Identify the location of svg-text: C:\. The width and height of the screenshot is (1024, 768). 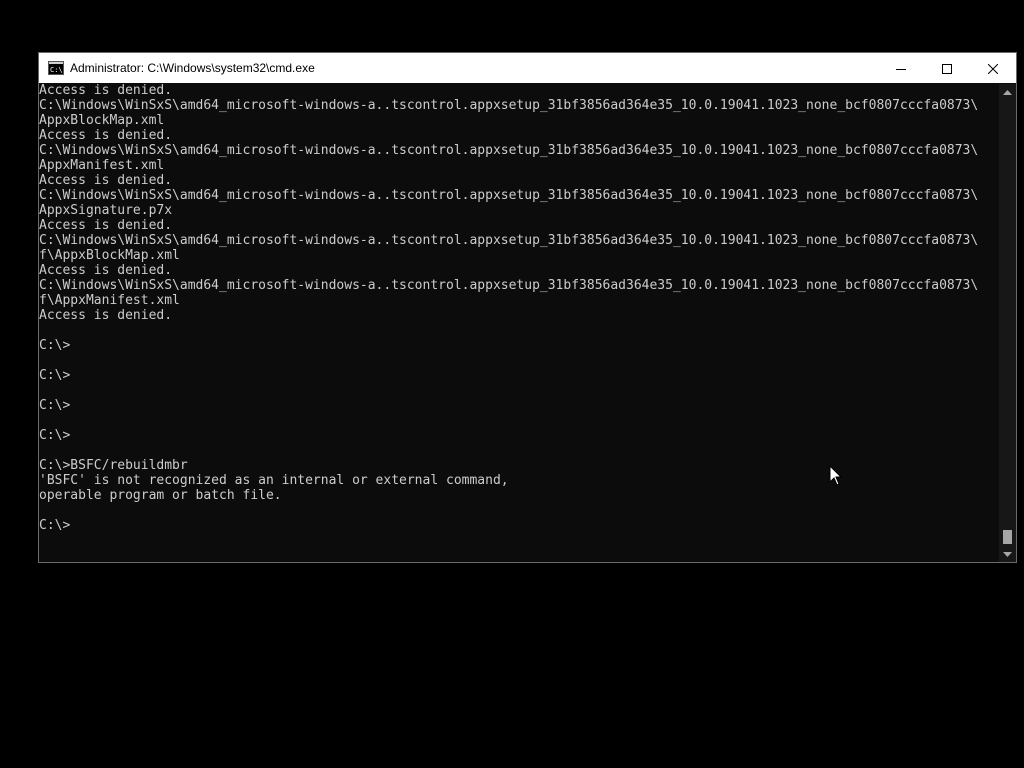
(56, 70).